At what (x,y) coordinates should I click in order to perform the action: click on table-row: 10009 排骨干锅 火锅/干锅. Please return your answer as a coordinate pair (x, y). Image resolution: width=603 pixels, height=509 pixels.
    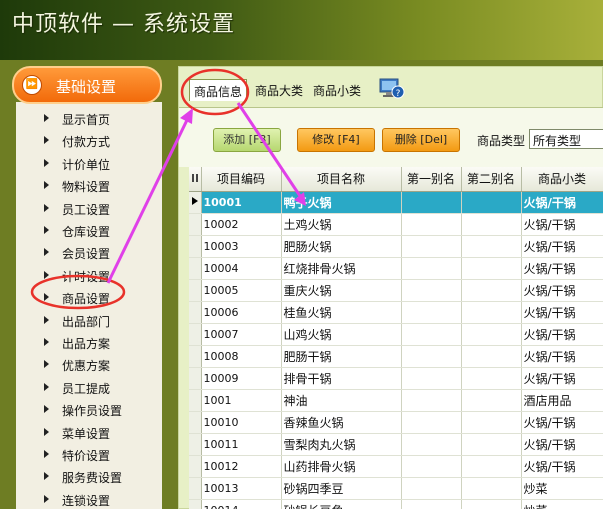
    Looking at the image, I should click on (396, 378).